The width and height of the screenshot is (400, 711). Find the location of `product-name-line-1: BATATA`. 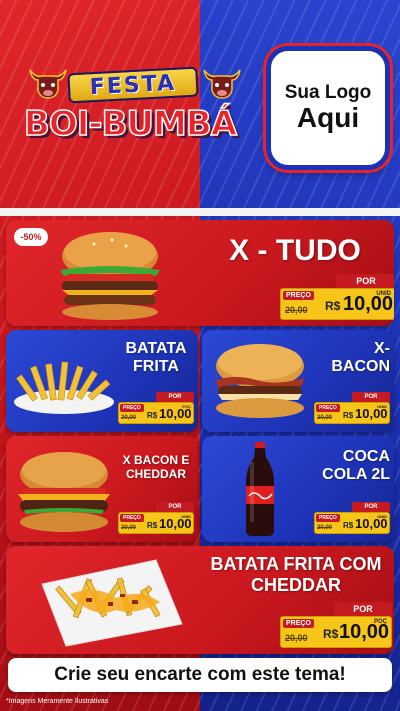

product-name-line-1: BATATA is located at coordinates (156, 348).